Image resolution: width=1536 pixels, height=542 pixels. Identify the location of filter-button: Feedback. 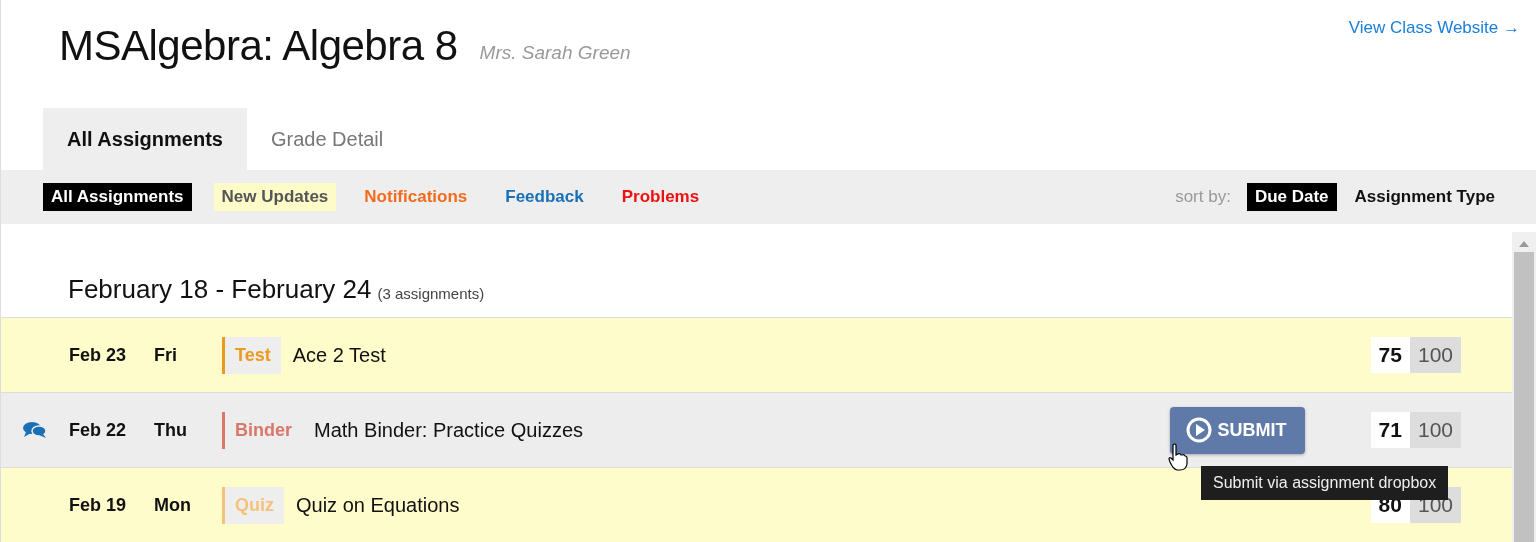
(544, 197).